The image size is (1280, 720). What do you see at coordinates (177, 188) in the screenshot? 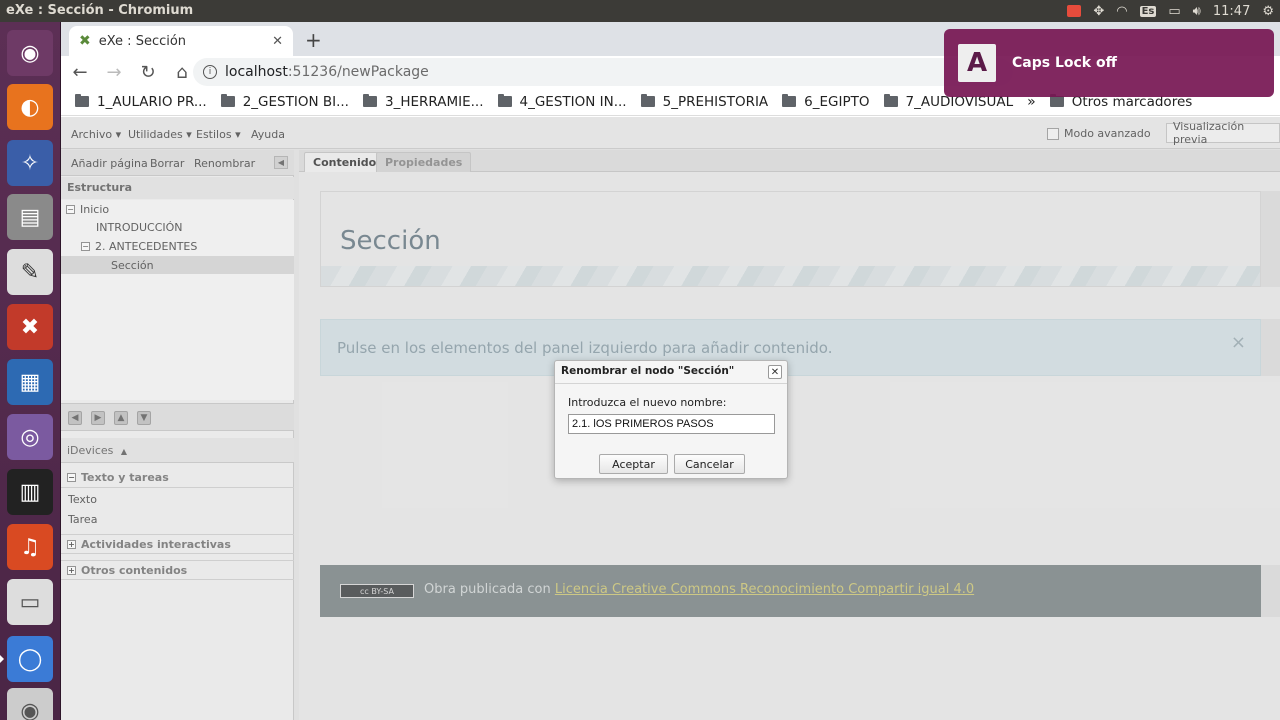
I see `structure-title: Estructura` at bounding box center [177, 188].